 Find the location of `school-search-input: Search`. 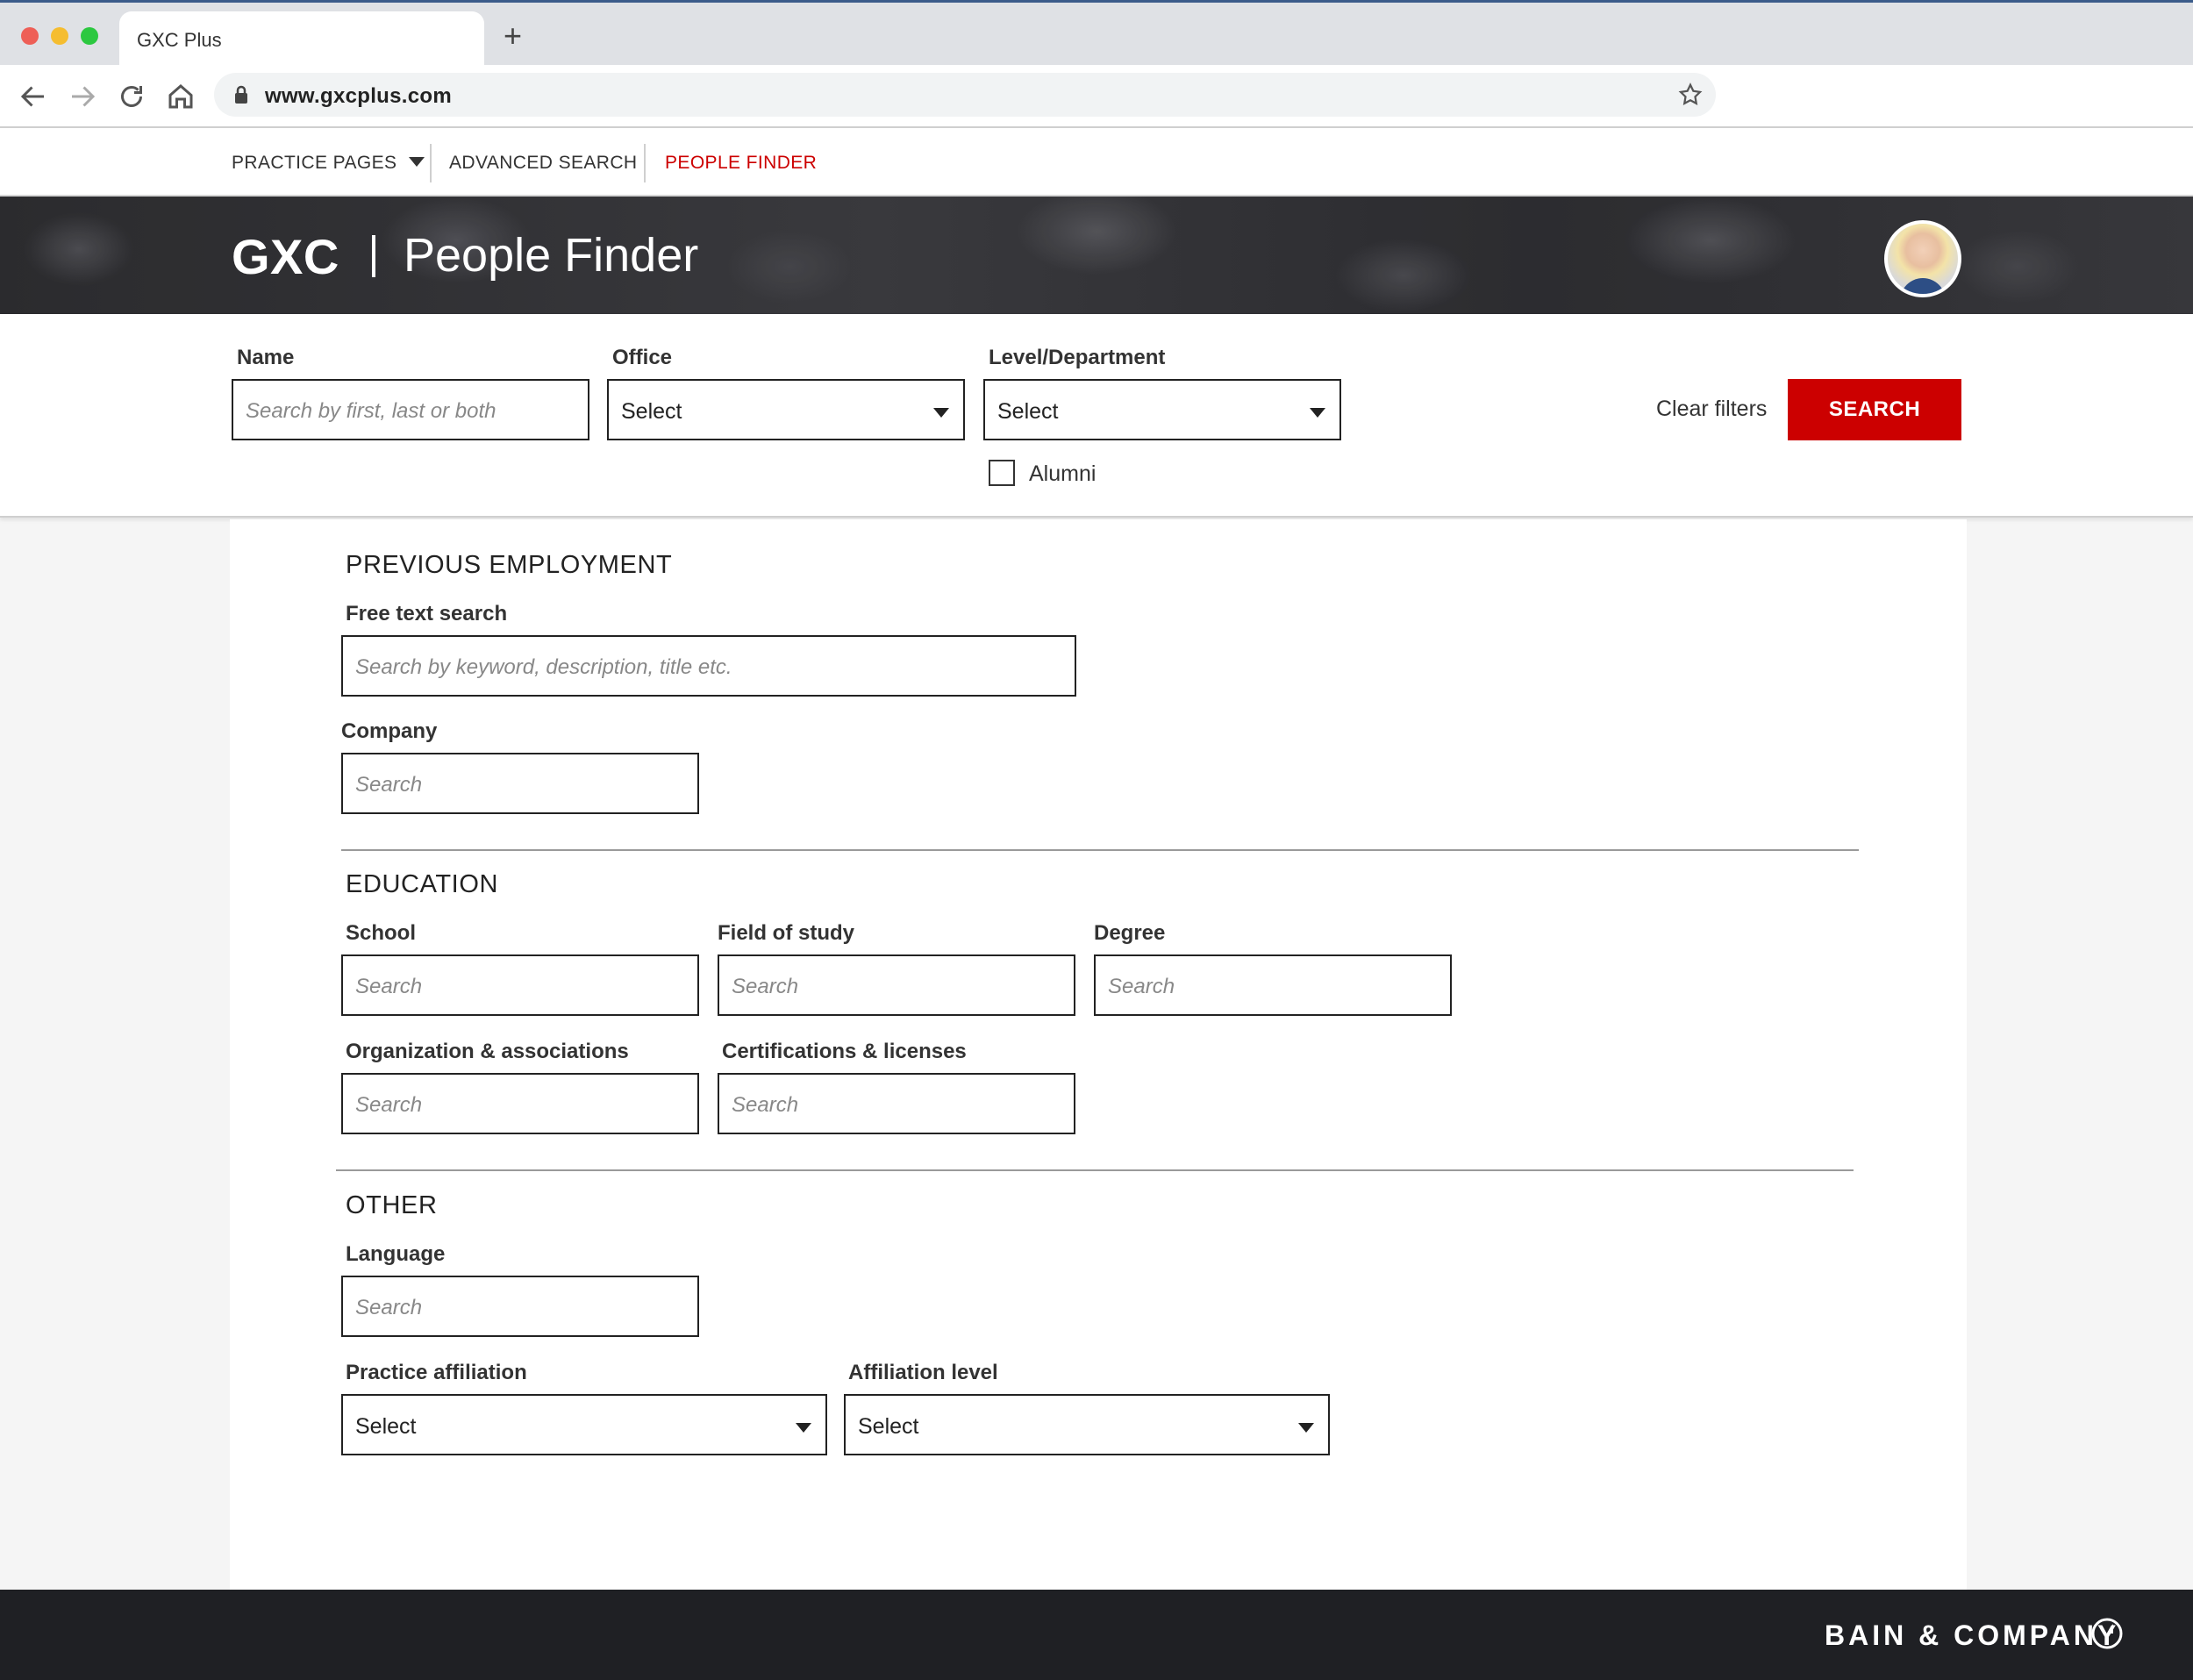

school-search-input: Search is located at coordinates (520, 985).